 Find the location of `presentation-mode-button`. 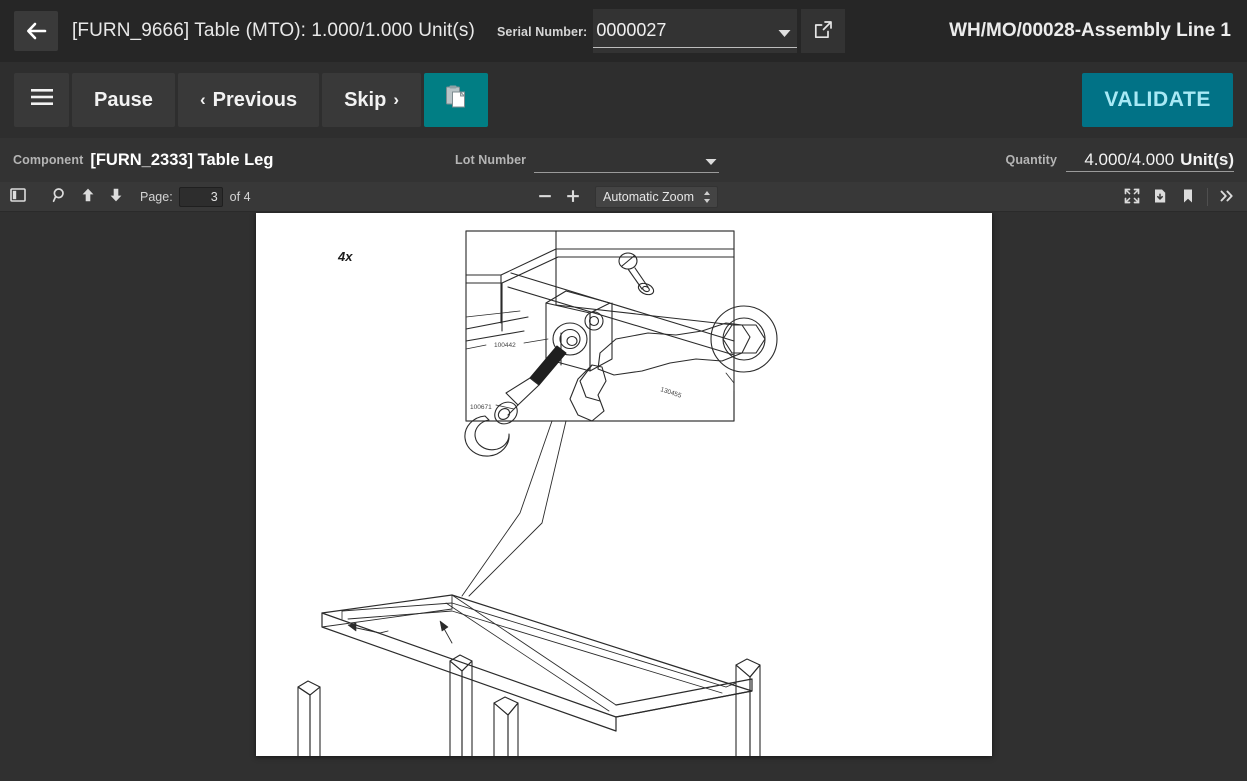

presentation-mode-button is located at coordinates (1132, 197).